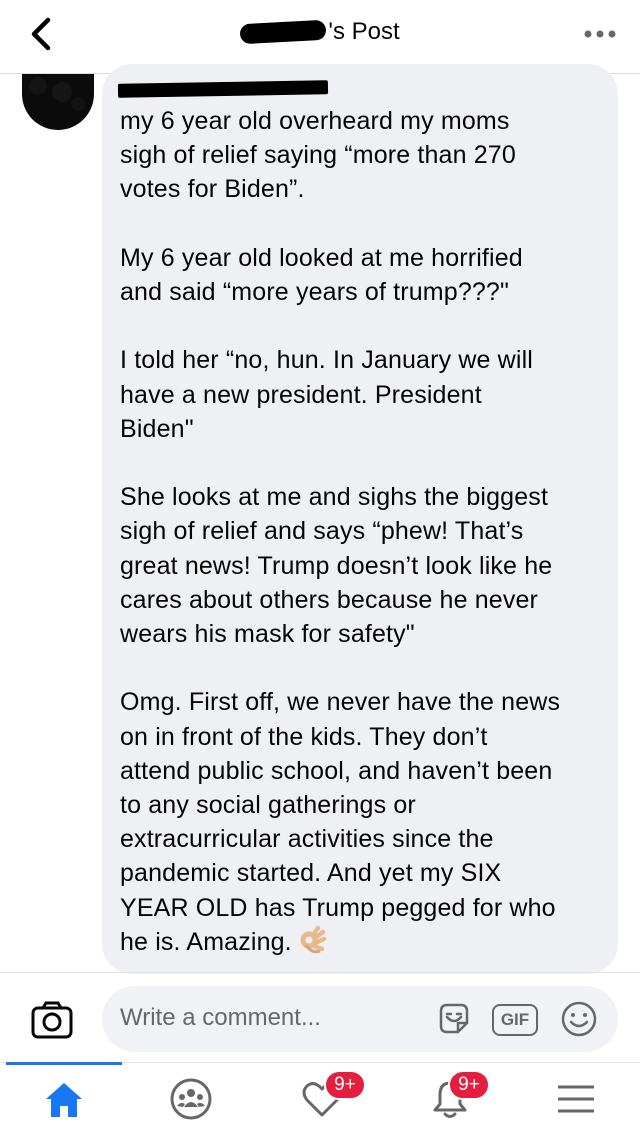 This screenshot has height=1138, width=640. What do you see at coordinates (52, 1020) in the screenshot?
I see `camera-icon` at bounding box center [52, 1020].